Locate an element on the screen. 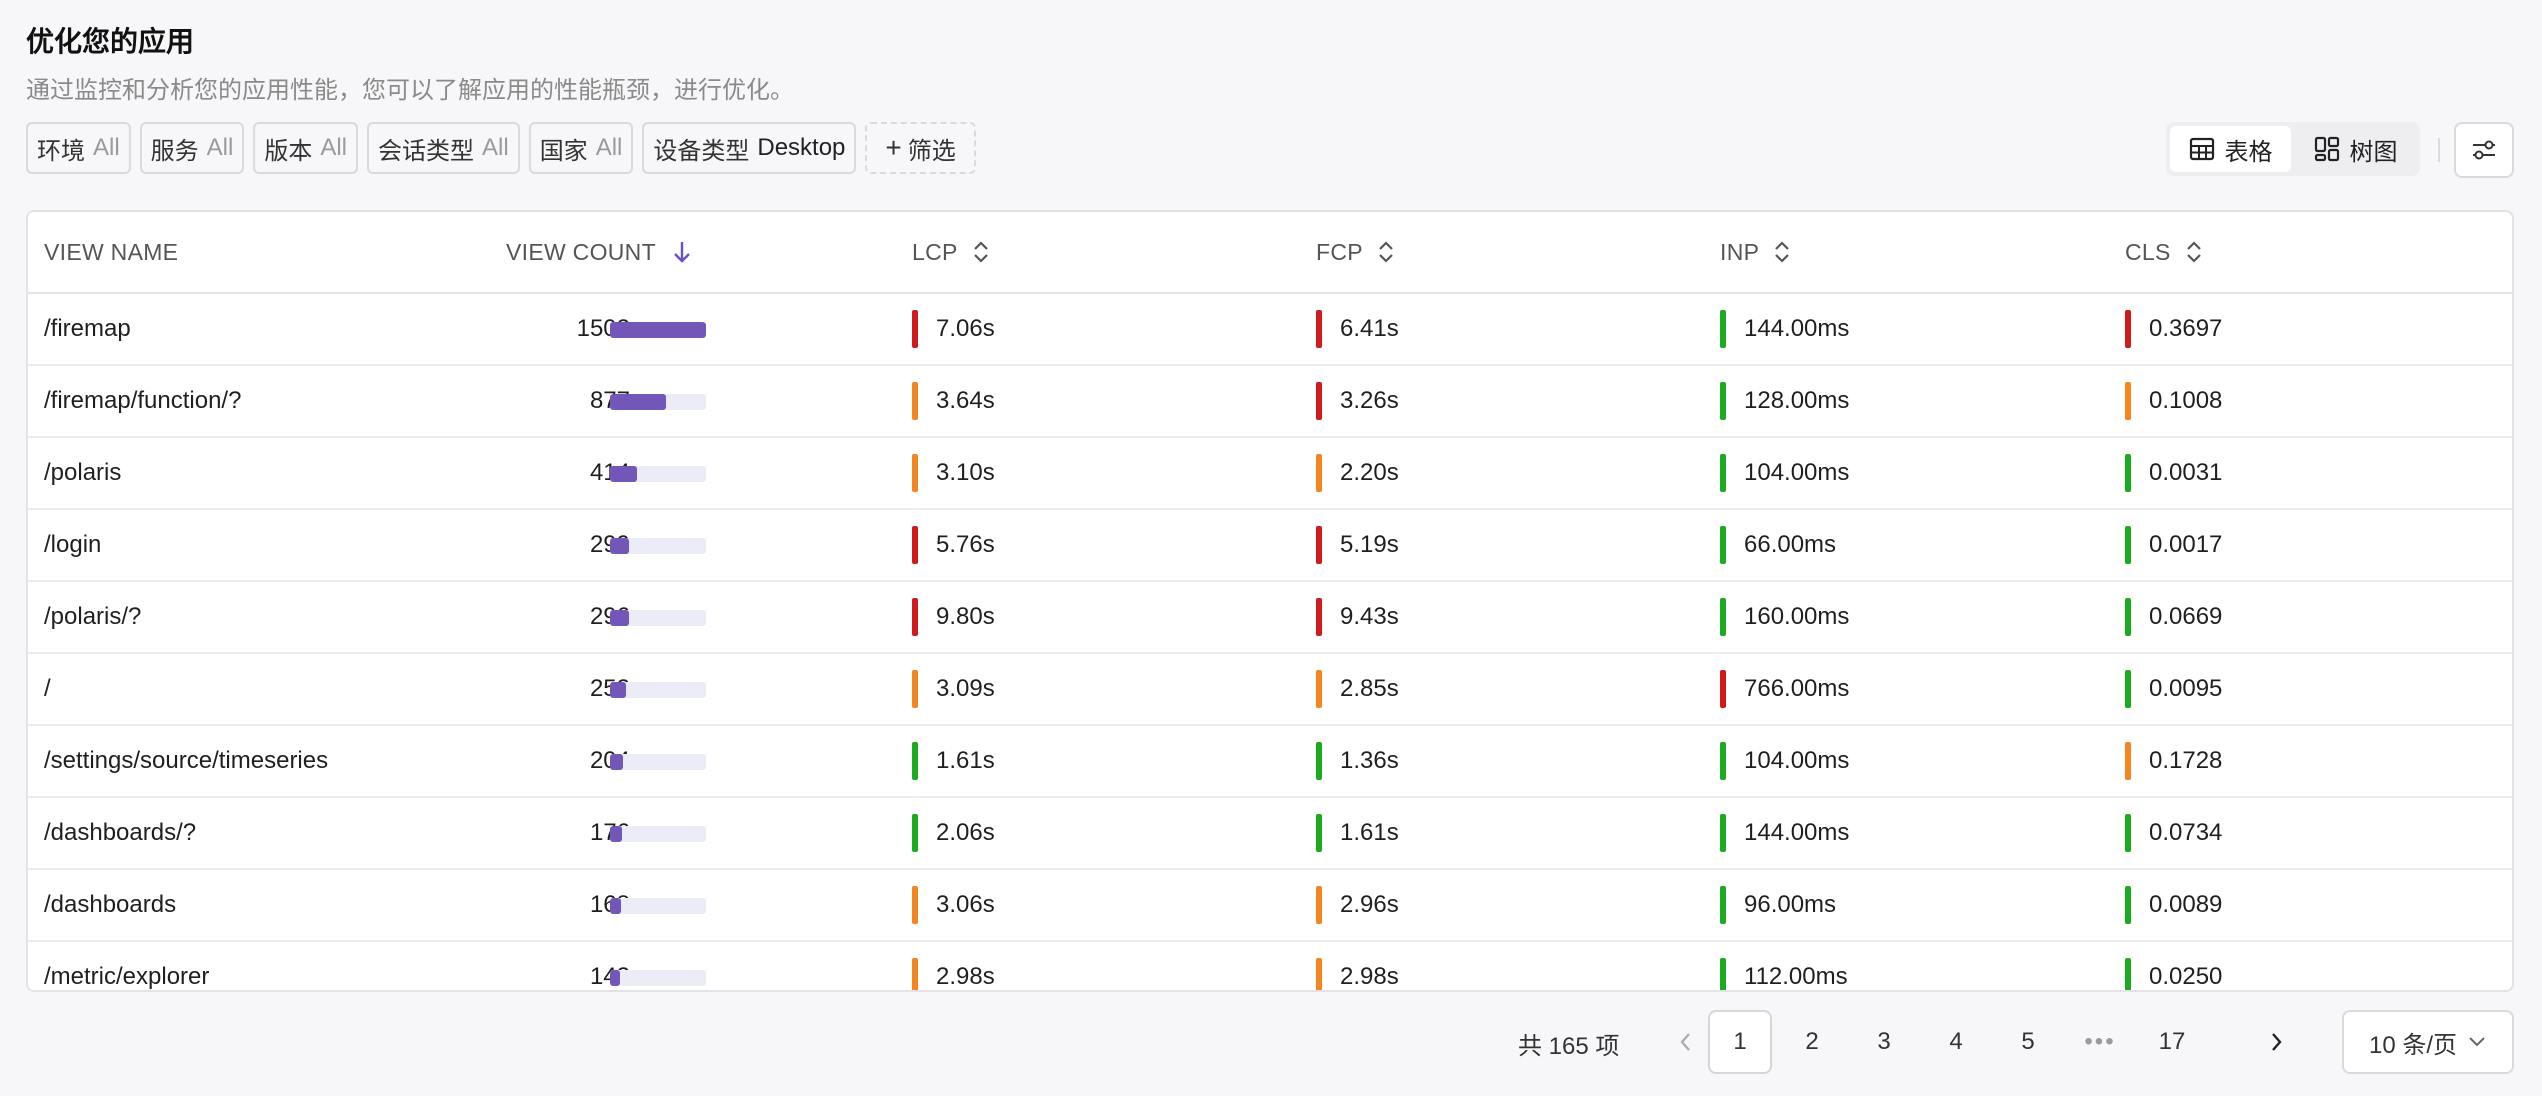 The image size is (2542, 1096). fcp-value: 6.41s is located at coordinates (1369, 328).